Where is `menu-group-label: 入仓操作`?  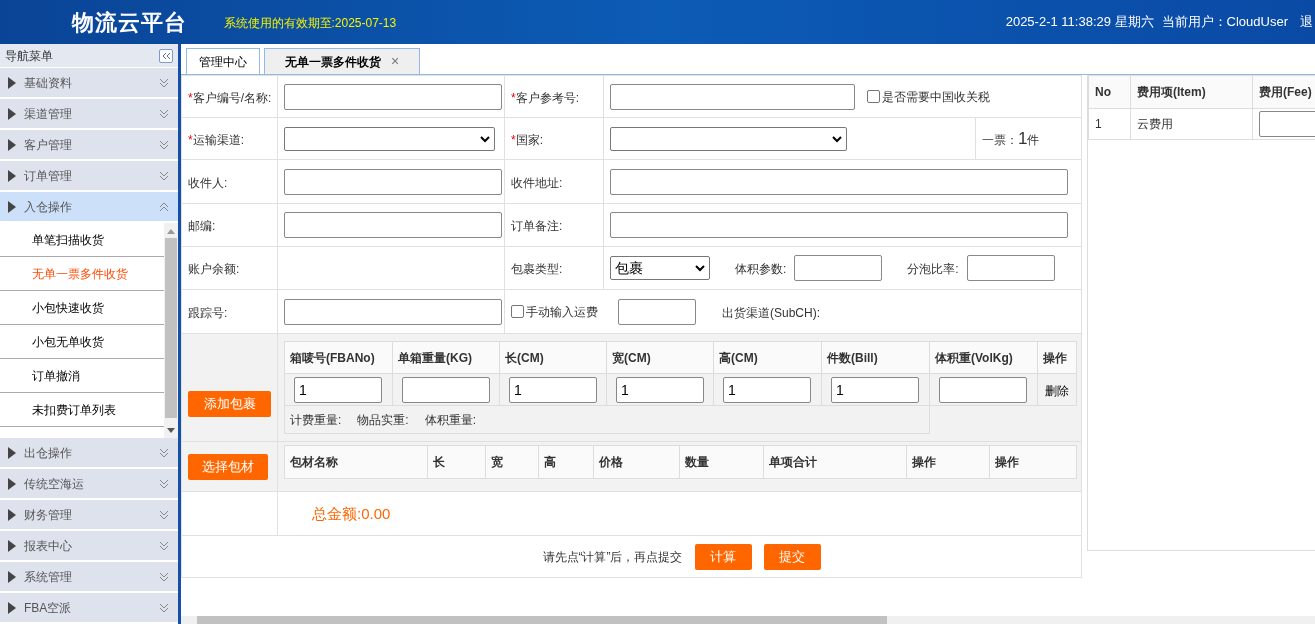
menu-group-label: 入仓操作 is located at coordinates (48, 207).